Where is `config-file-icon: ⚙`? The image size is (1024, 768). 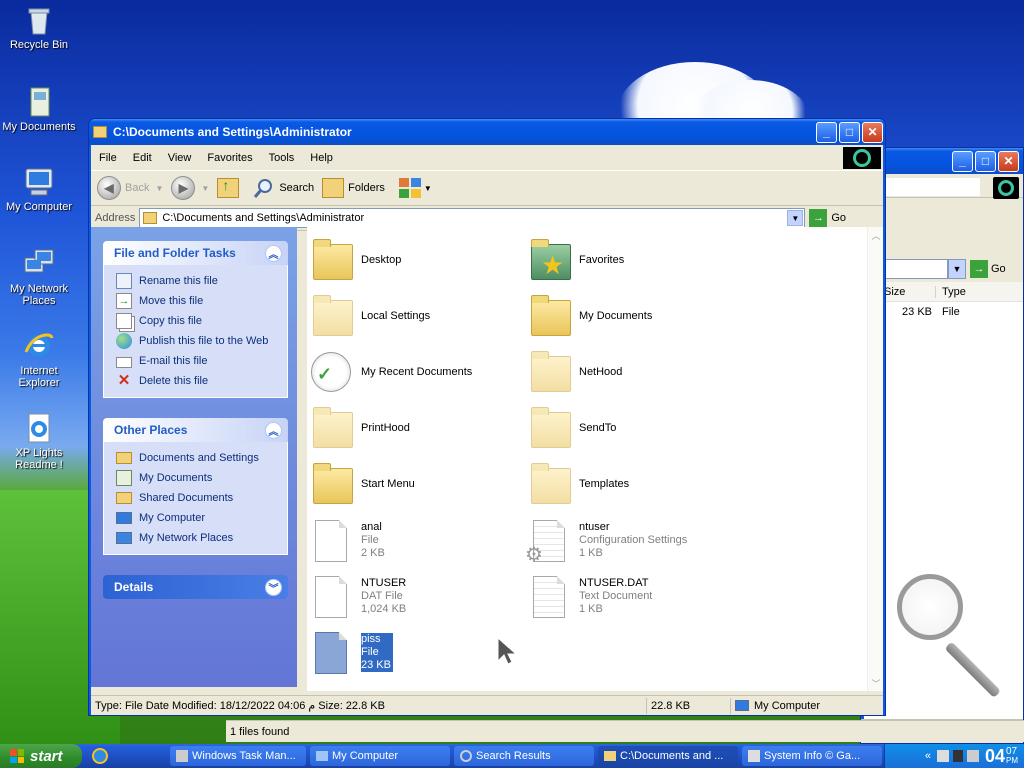 config-file-icon: ⚙ is located at coordinates (549, 541).